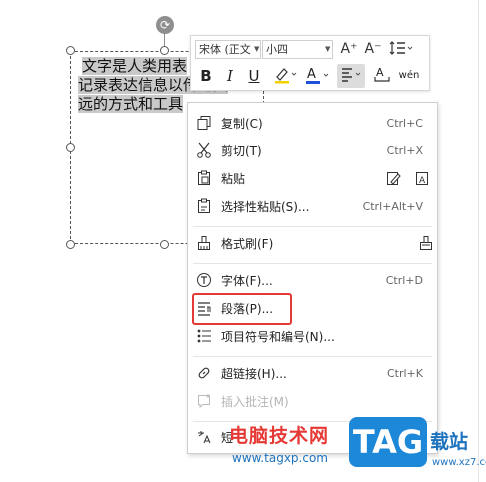  Describe the element at coordinates (241, 151) in the screenshot. I see `menu-item-cut-label: 剪切(T)` at that location.